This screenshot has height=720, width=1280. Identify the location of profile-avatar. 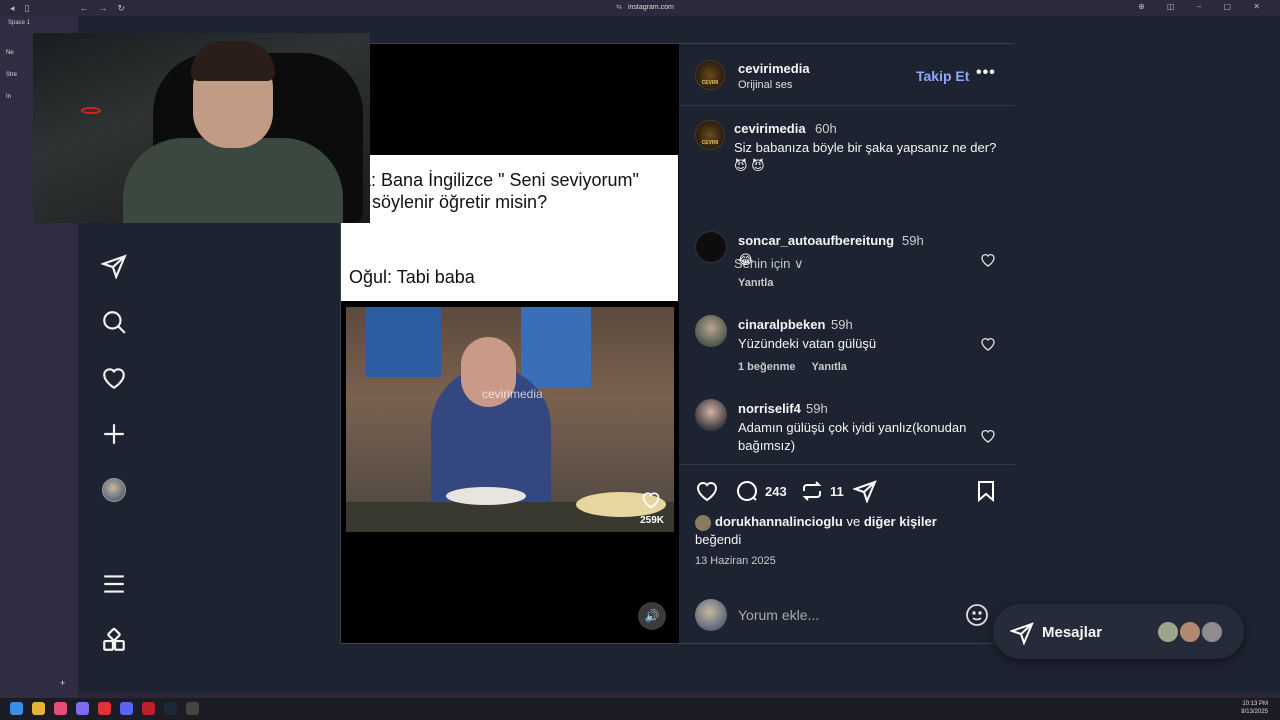
(114, 490).